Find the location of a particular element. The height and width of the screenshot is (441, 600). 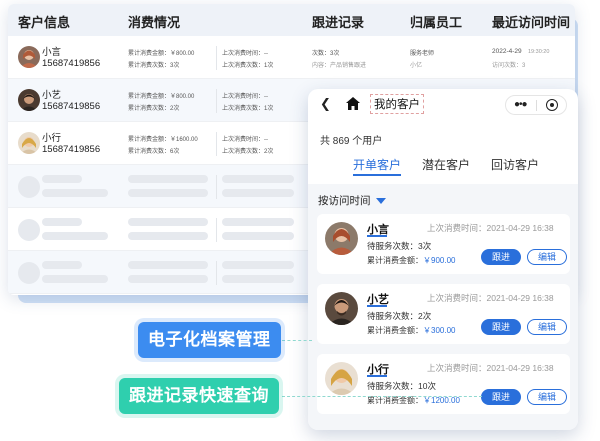

staff-sub: 小亿 is located at coordinates (416, 66).